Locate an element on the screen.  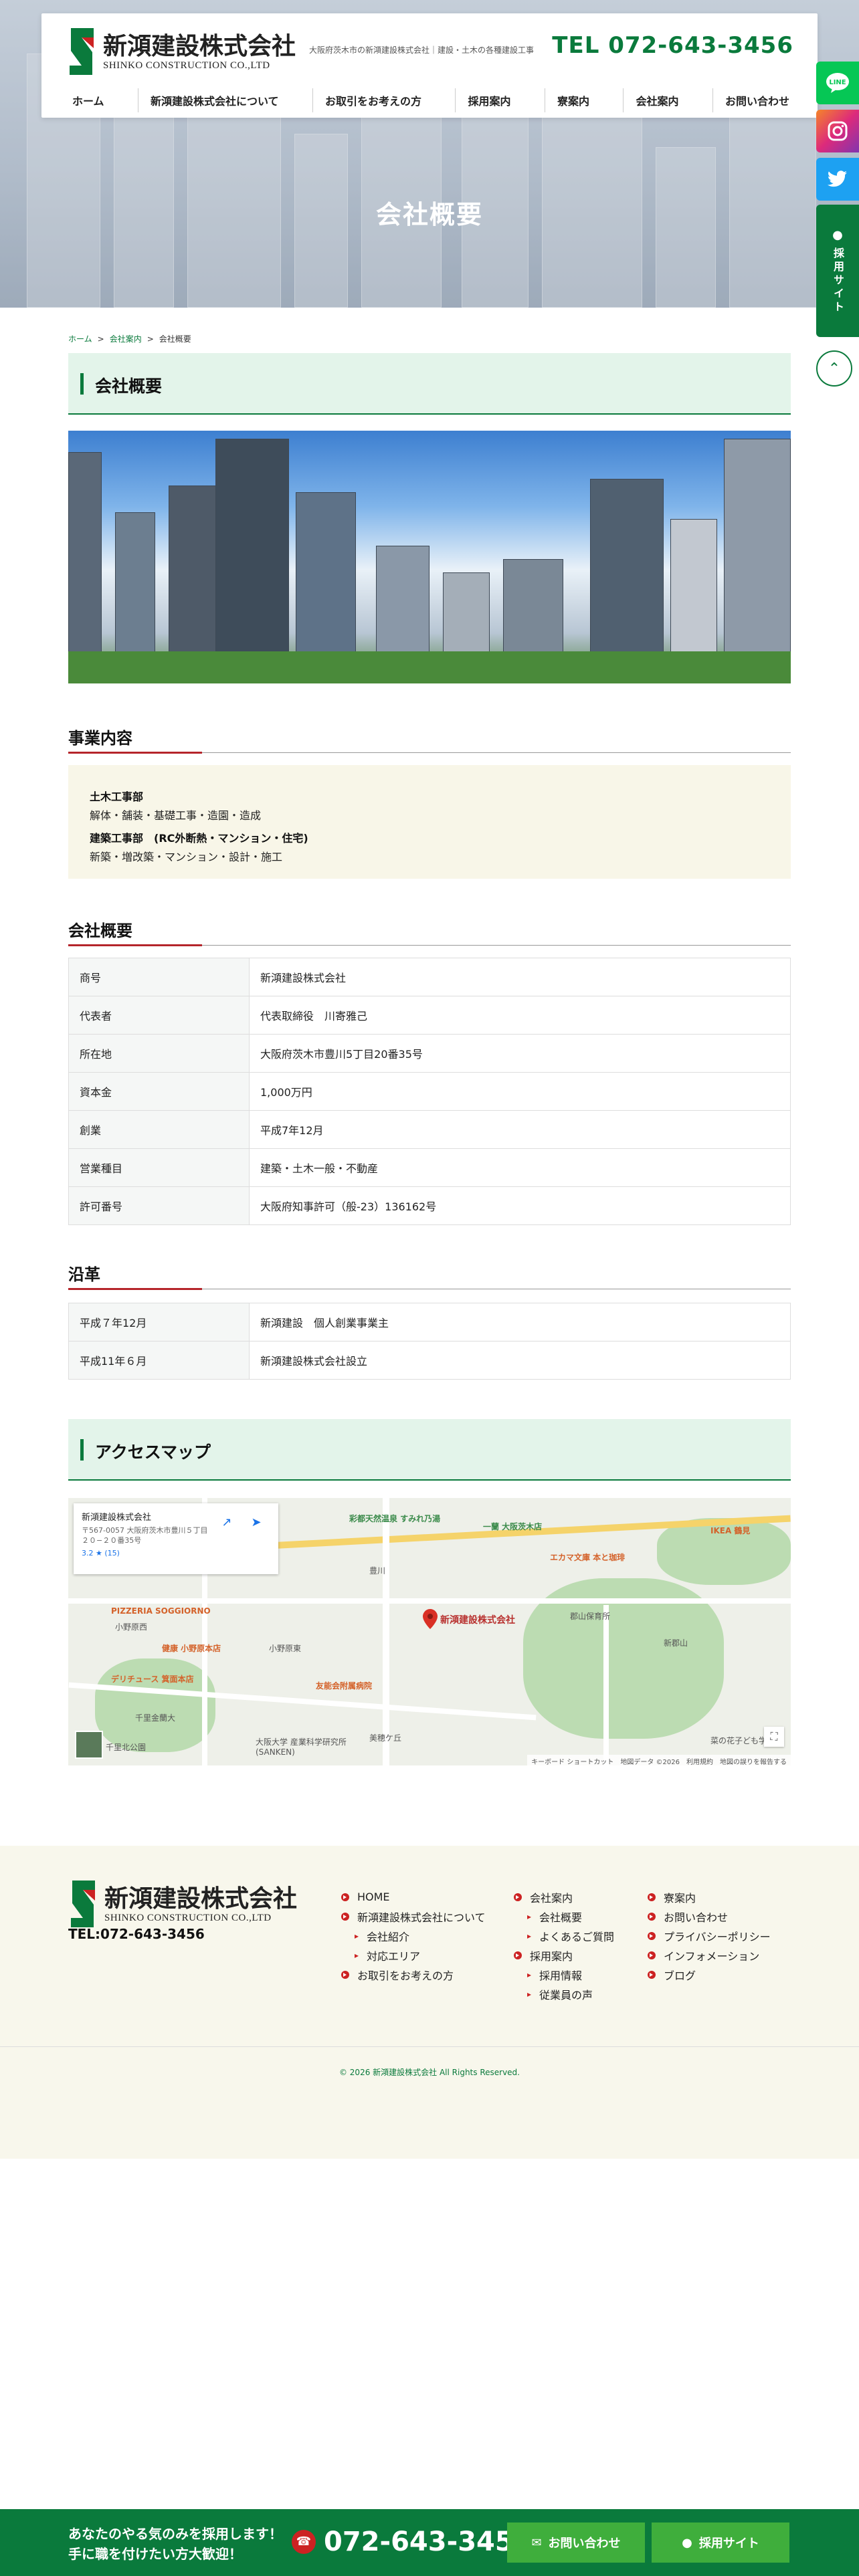
footer-link: 新澒建設株式会社について is located at coordinates (413, 1917).